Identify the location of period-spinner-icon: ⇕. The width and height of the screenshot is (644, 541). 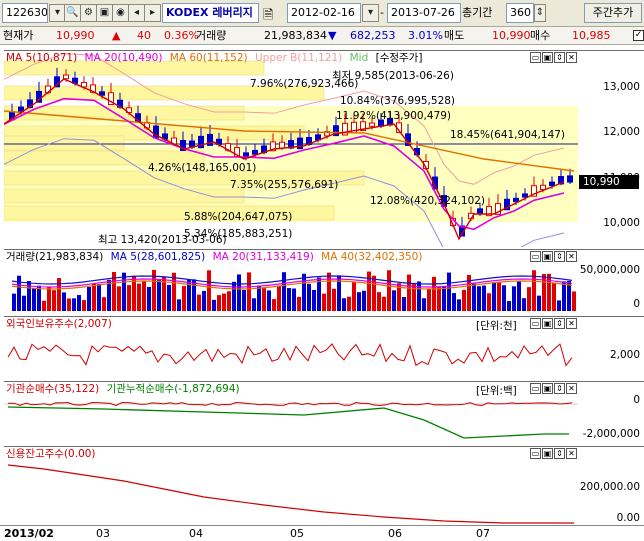
(540, 13).